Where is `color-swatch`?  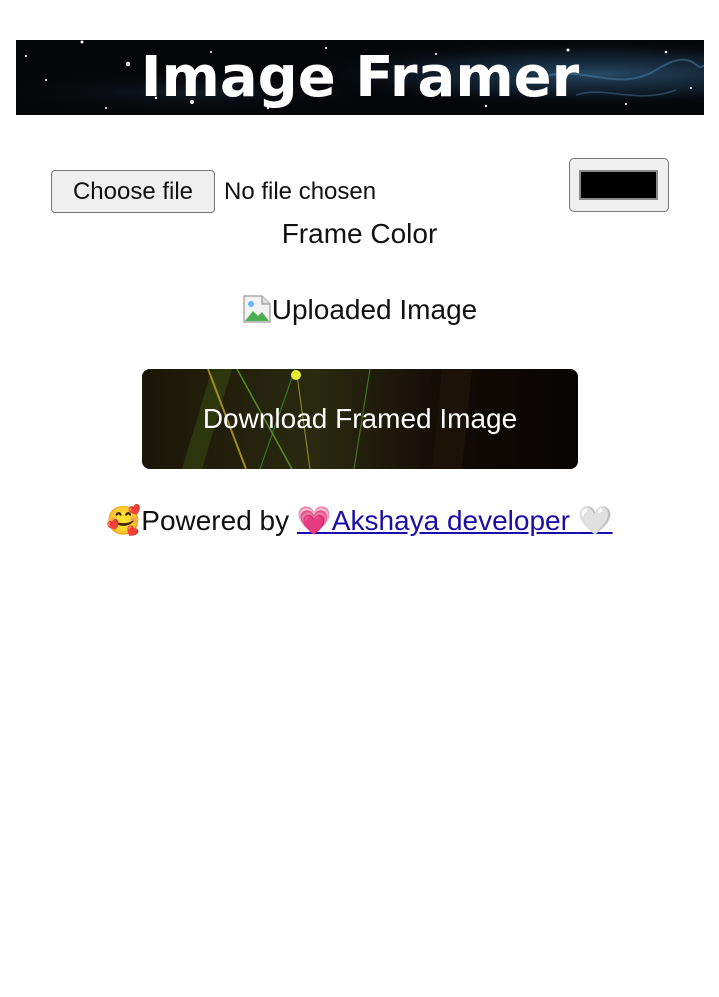 color-swatch is located at coordinates (618, 185).